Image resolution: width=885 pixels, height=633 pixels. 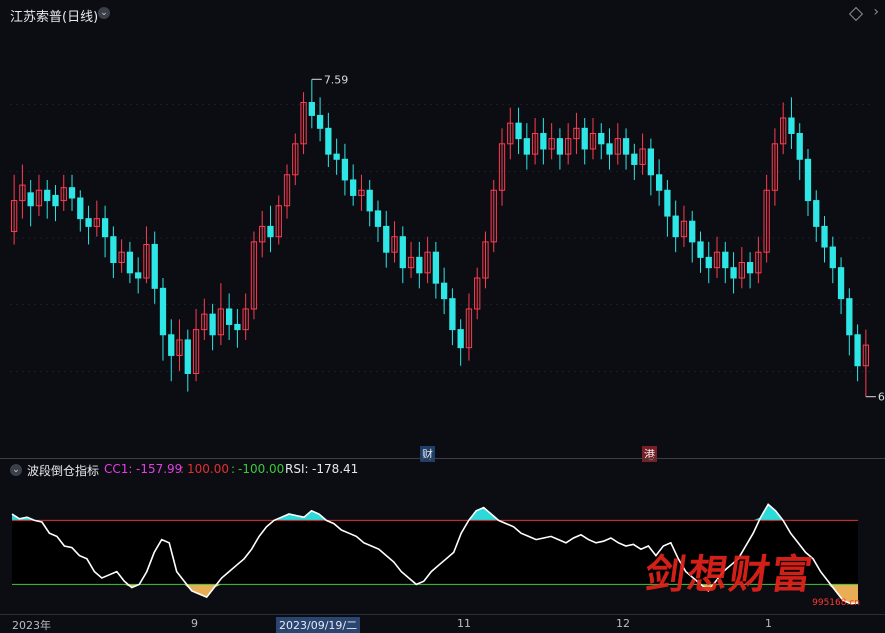 I want to click on event-tag-finance: 财, so click(x=427, y=454).